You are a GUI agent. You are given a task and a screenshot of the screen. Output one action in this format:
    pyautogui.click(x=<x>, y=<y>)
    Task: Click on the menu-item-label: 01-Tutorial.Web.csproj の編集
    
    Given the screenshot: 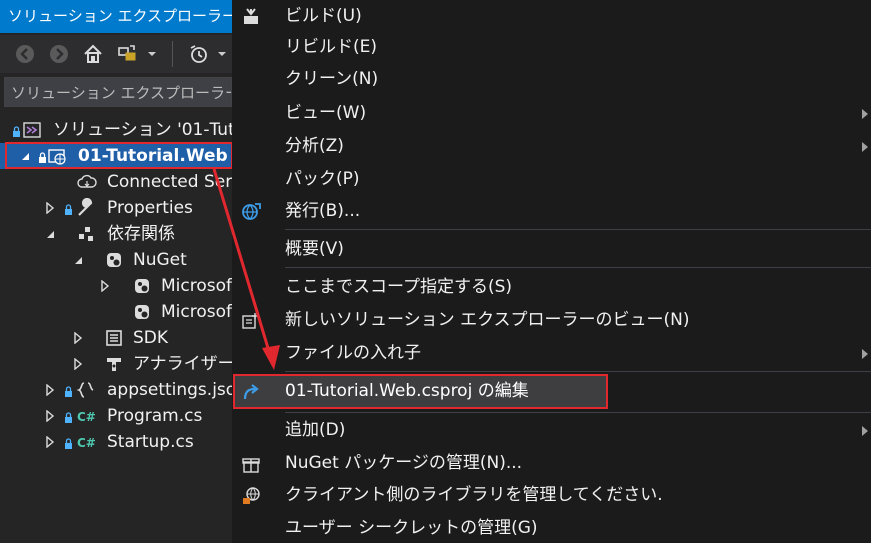 What is the action you would take?
    pyautogui.click(x=407, y=391)
    